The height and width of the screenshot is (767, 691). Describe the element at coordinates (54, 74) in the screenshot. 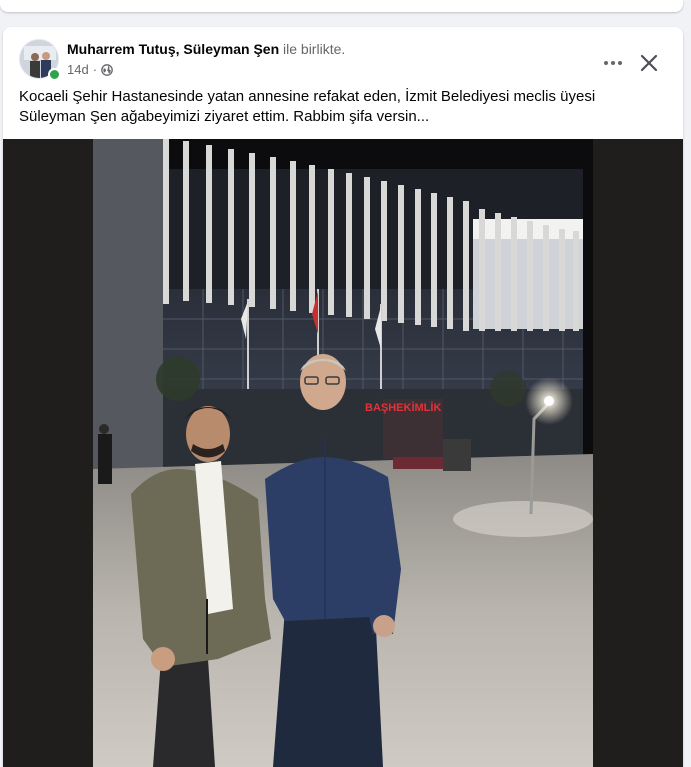

I see `online-status-dot` at that location.